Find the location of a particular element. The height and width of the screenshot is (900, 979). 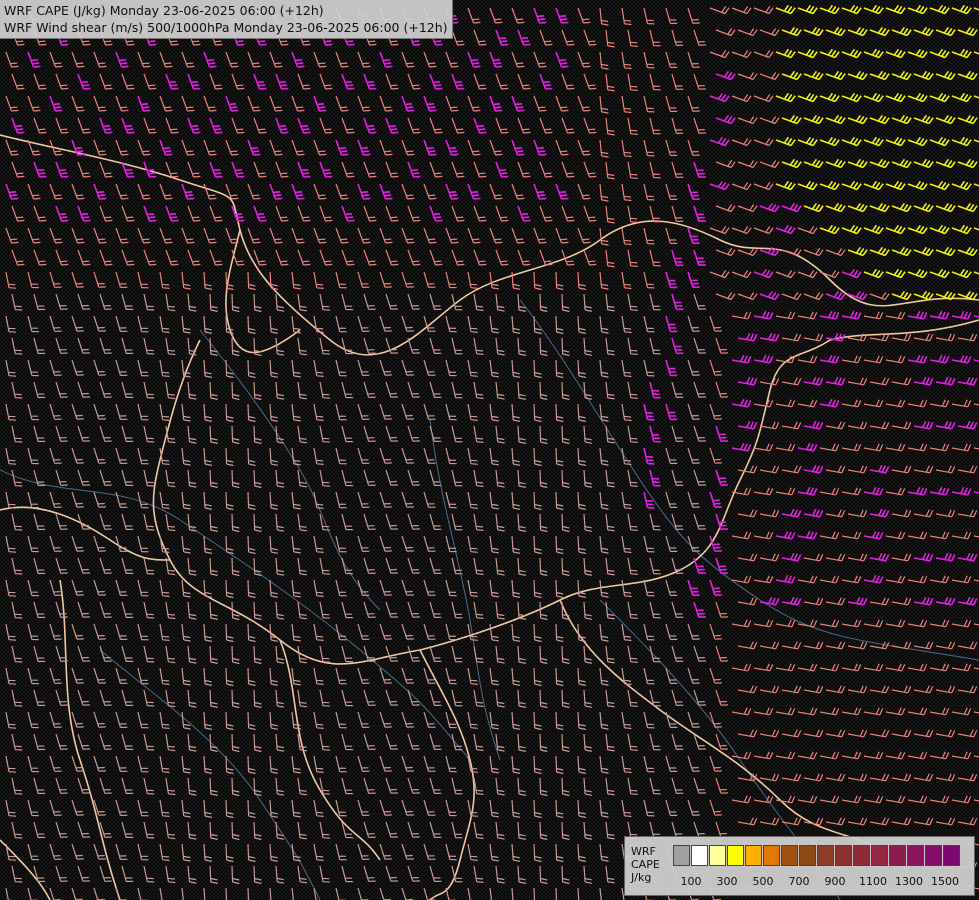

legend-title-model: WRF is located at coordinates (643, 851).